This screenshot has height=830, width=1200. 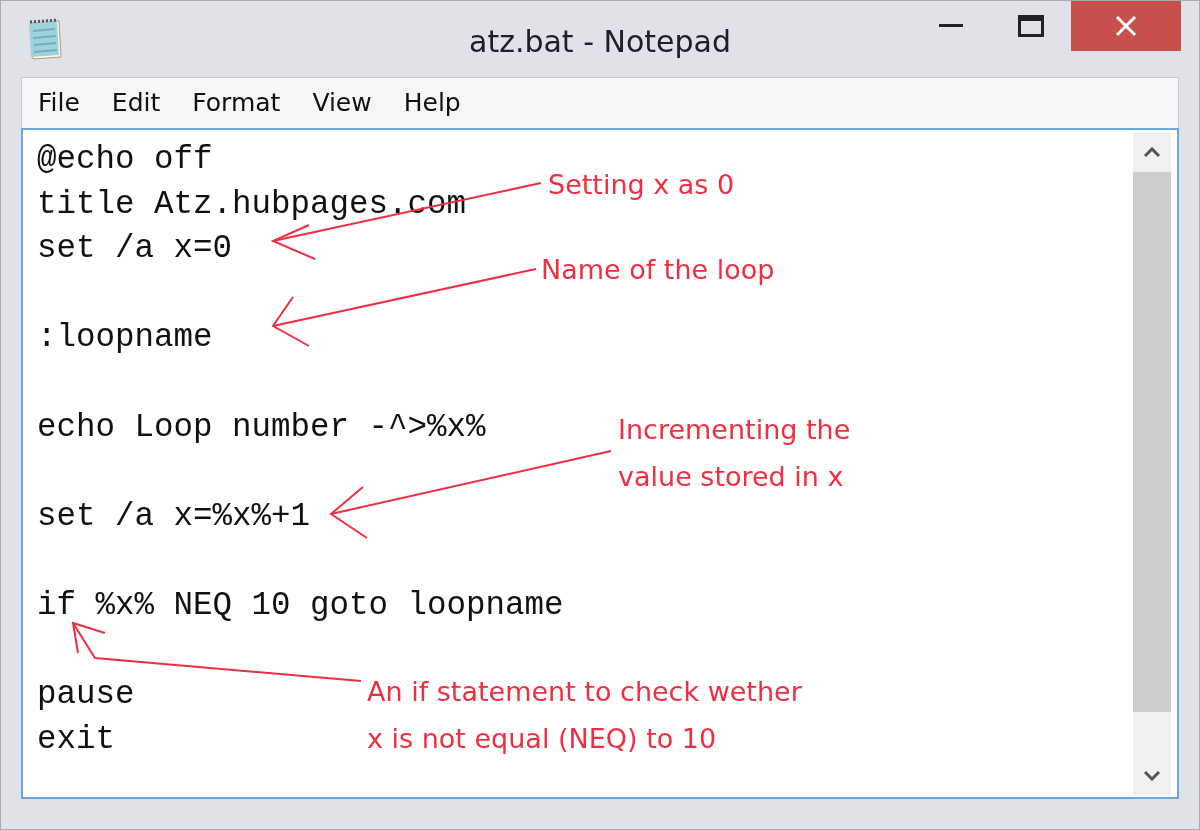 What do you see at coordinates (125, 338) in the screenshot?
I see `code-line: :loopname` at bounding box center [125, 338].